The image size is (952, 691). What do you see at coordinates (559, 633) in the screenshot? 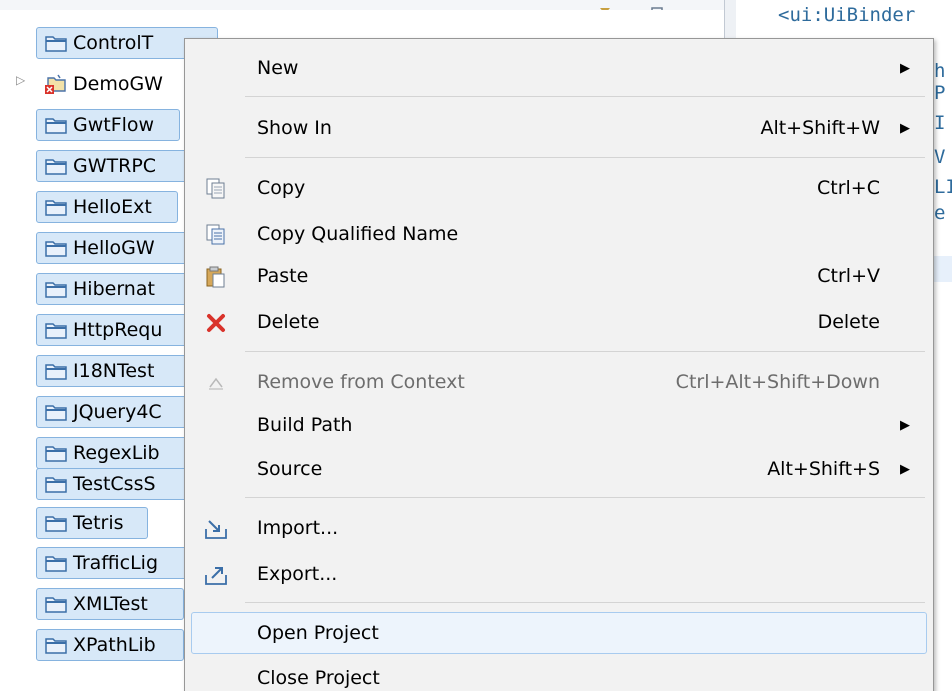
I see `menu-item-open-project: Open Project` at bounding box center [559, 633].